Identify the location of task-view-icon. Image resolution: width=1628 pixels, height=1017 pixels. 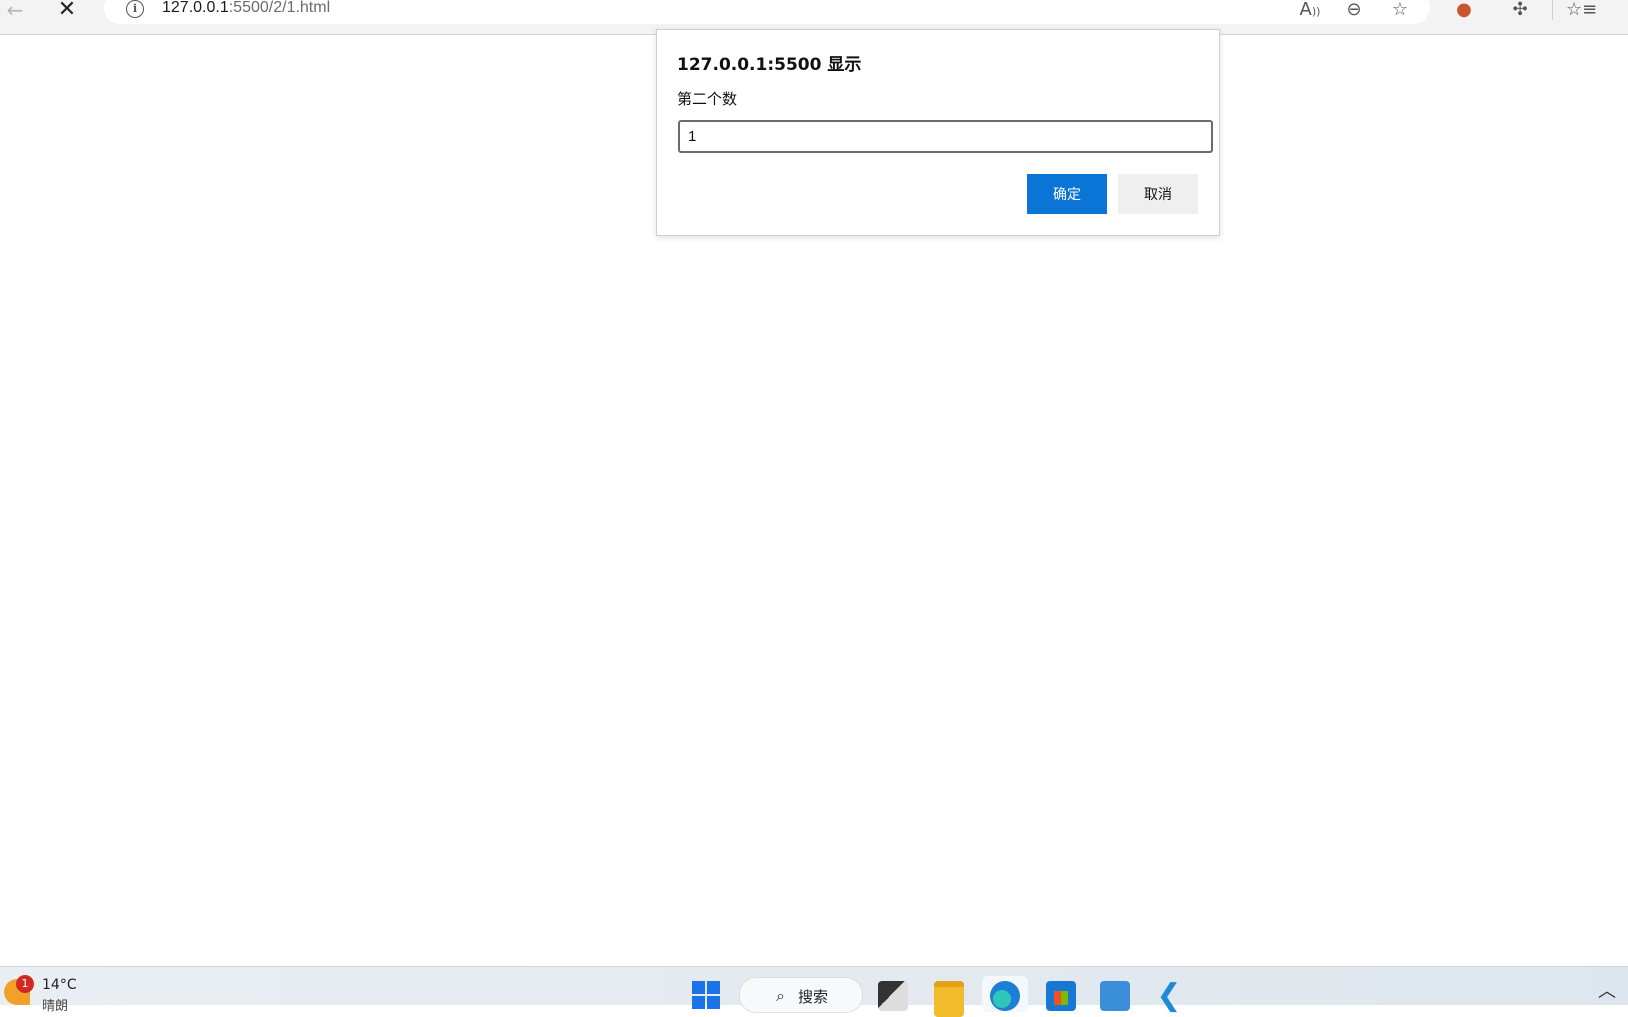
(893, 996).